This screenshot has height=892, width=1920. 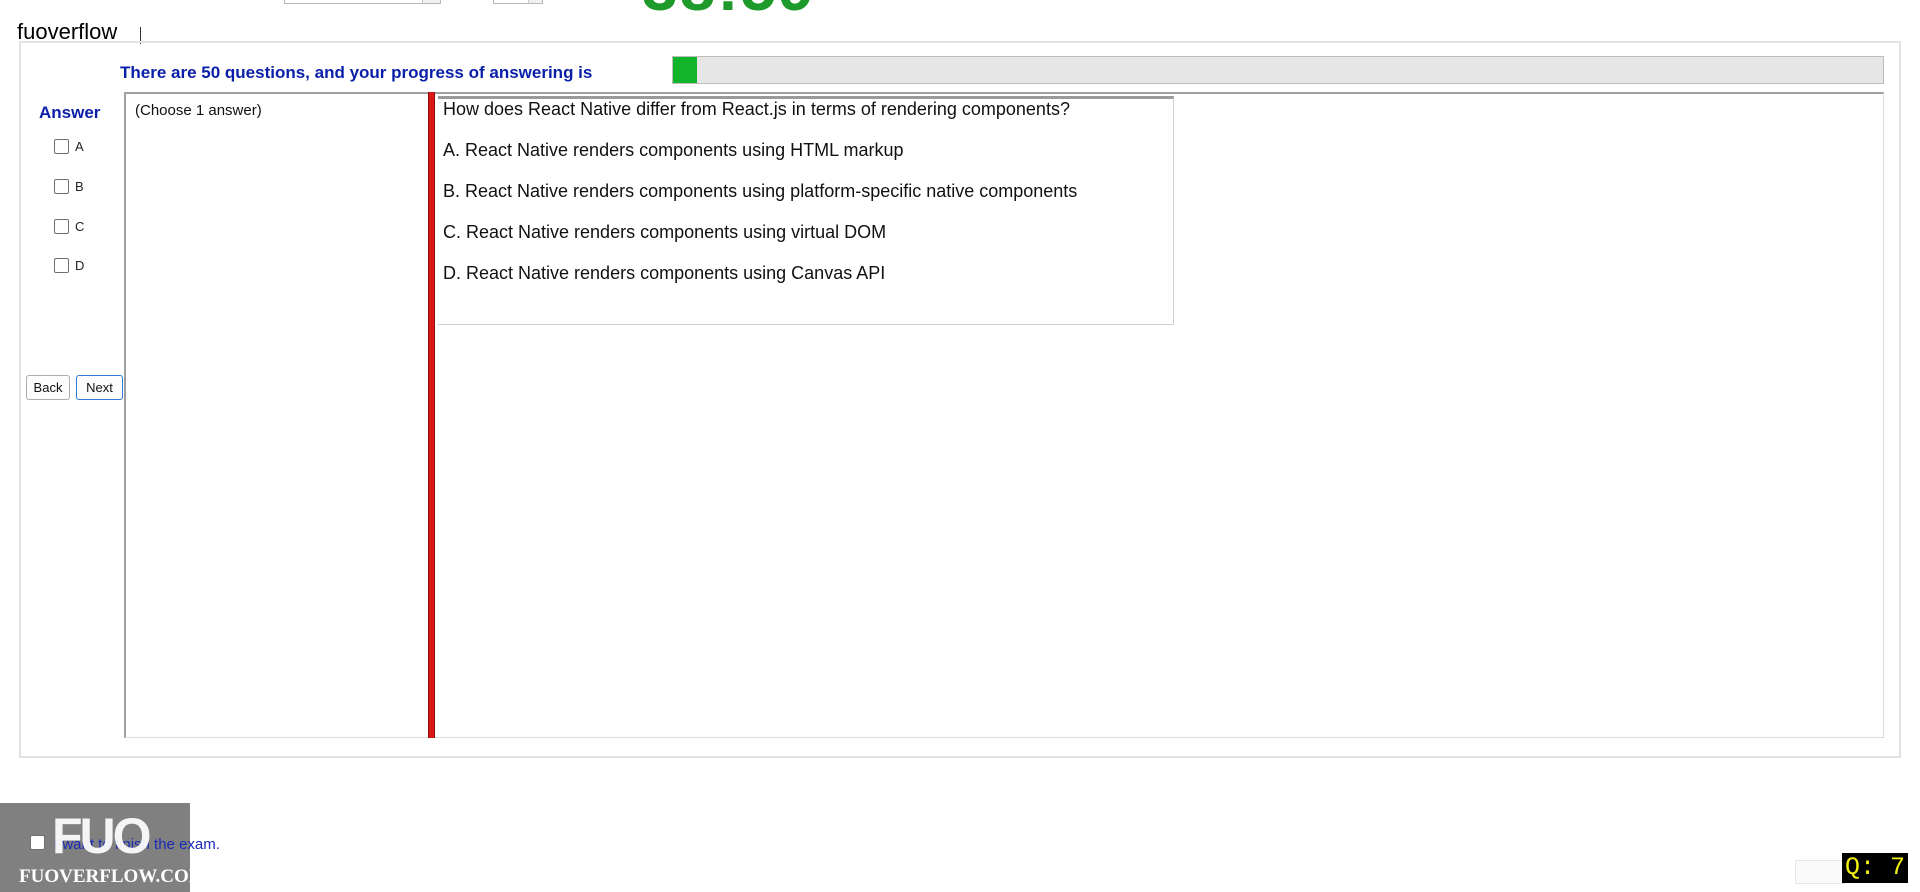 What do you see at coordinates (431, 415) in the screenshot?
I see `panel-splitter` at bounding box center [431, 415].